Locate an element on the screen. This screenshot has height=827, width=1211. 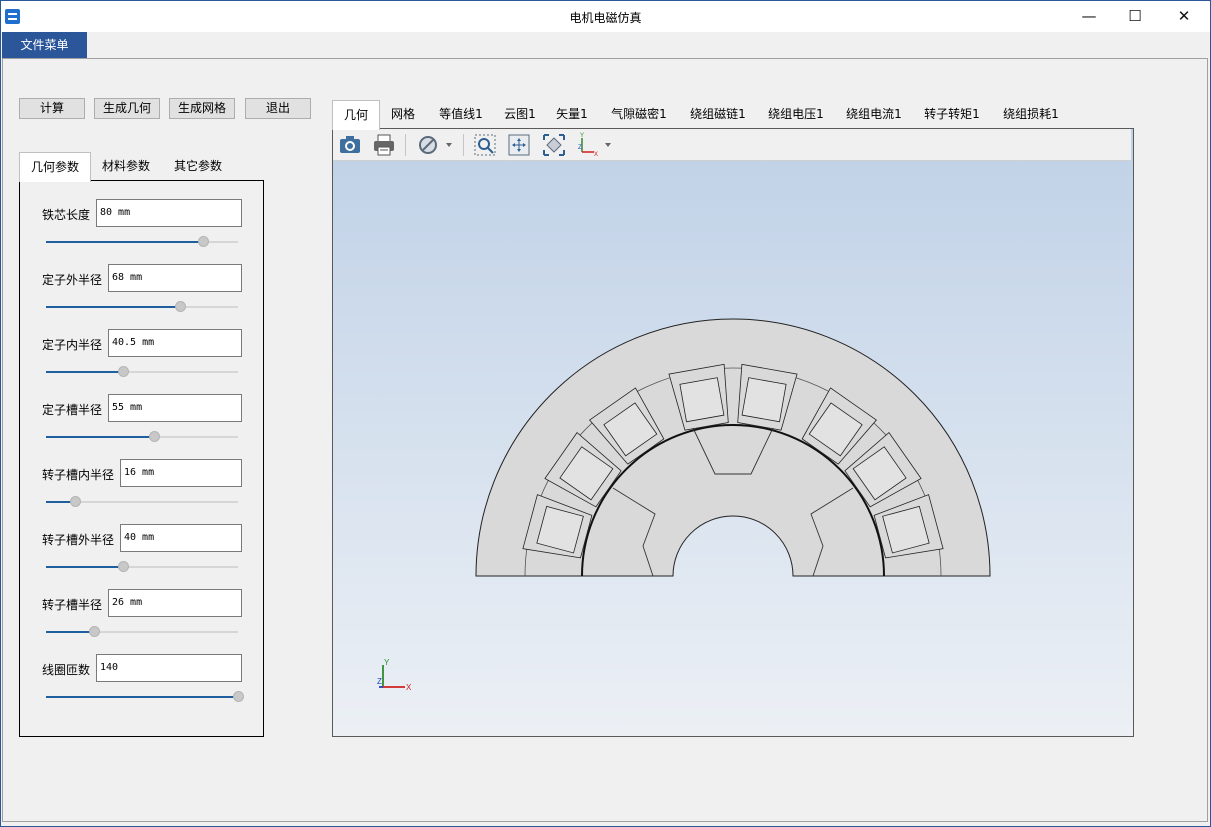
maximize-button: ☐ is located at coordinates (1135, 16).